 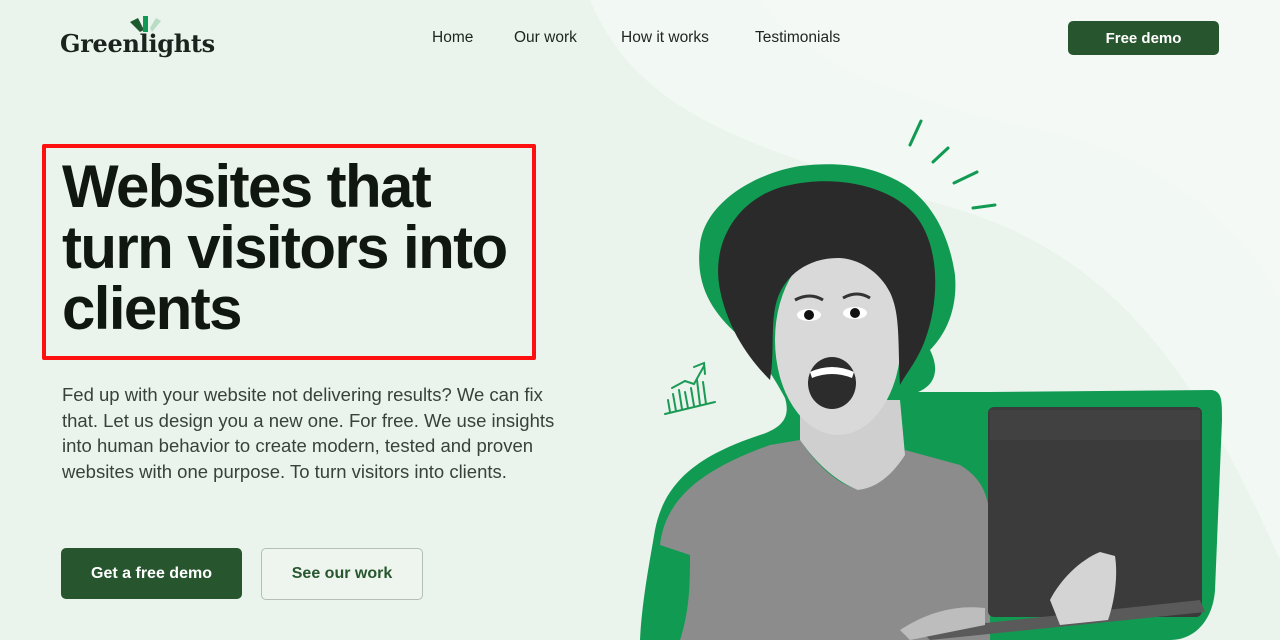 What do you see at coordinates (832, 383) in the screenshot?
I see `mouth` at bounding box center [832, 383].